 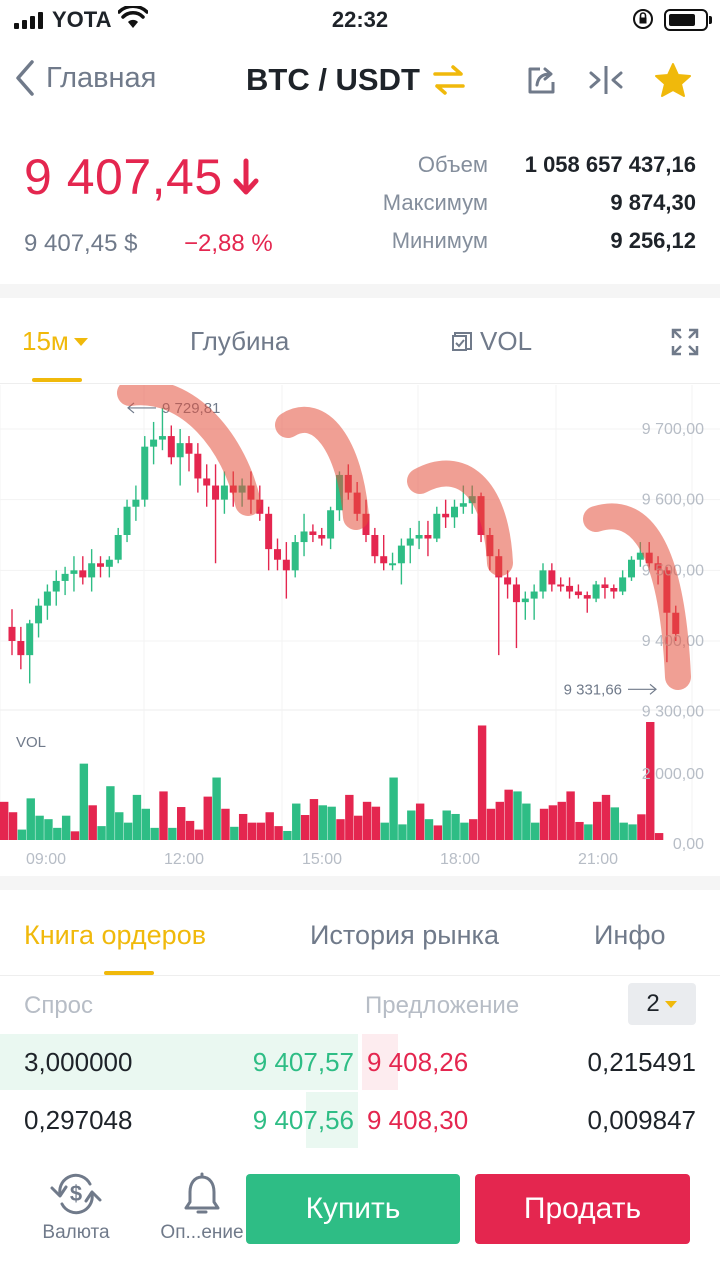 I want to click on share-icon, so click(x=542, y=80).